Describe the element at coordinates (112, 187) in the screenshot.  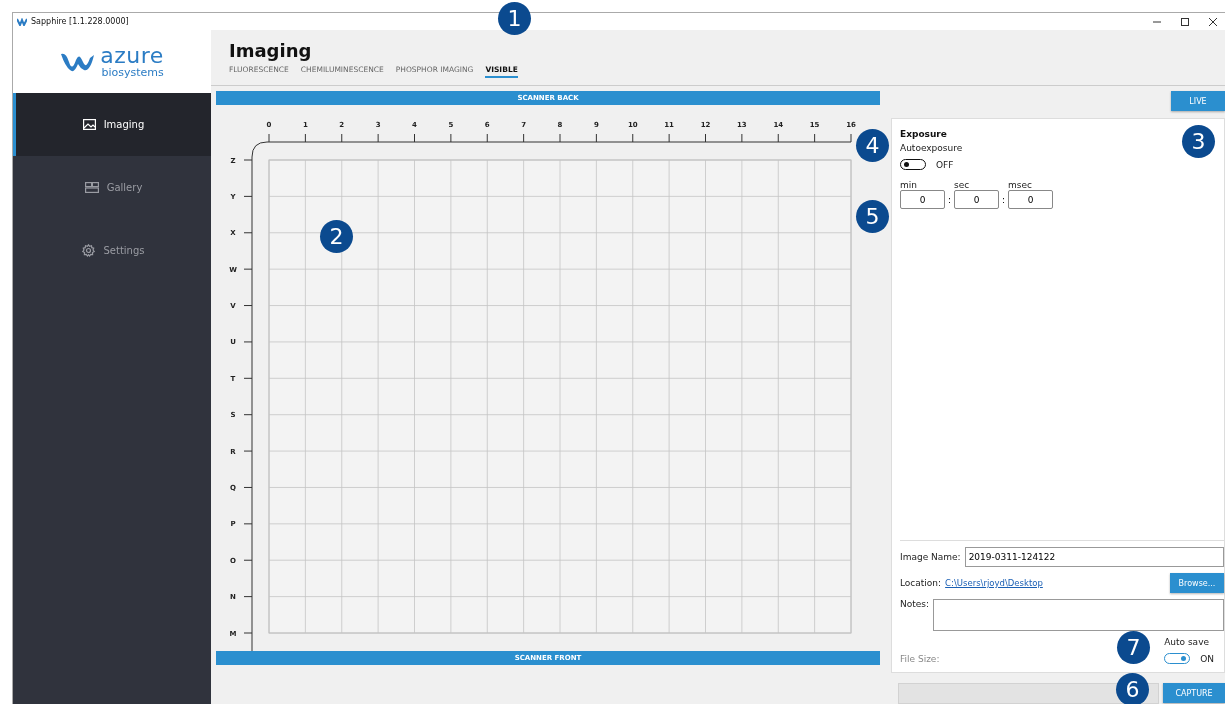
I see `nav-item: Gallery` at that location.